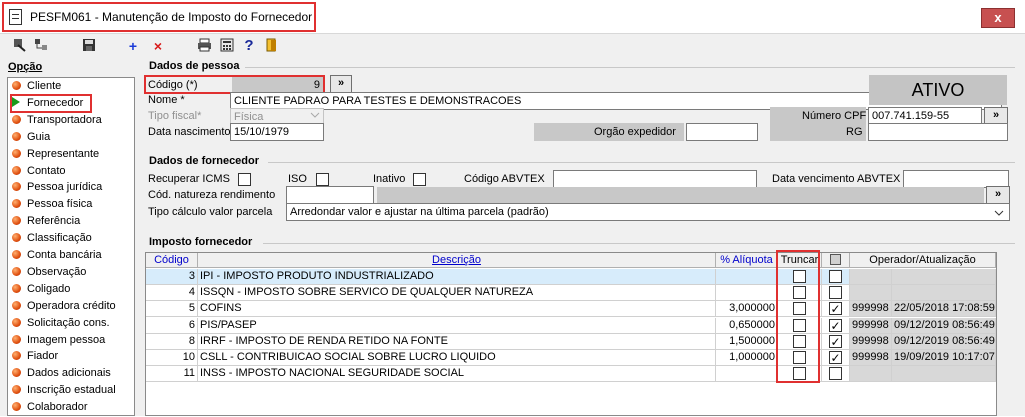 This screenshot has height=417, width=1025. I want to click on sidebar-item: Dados adicionais, so click(61, 375).